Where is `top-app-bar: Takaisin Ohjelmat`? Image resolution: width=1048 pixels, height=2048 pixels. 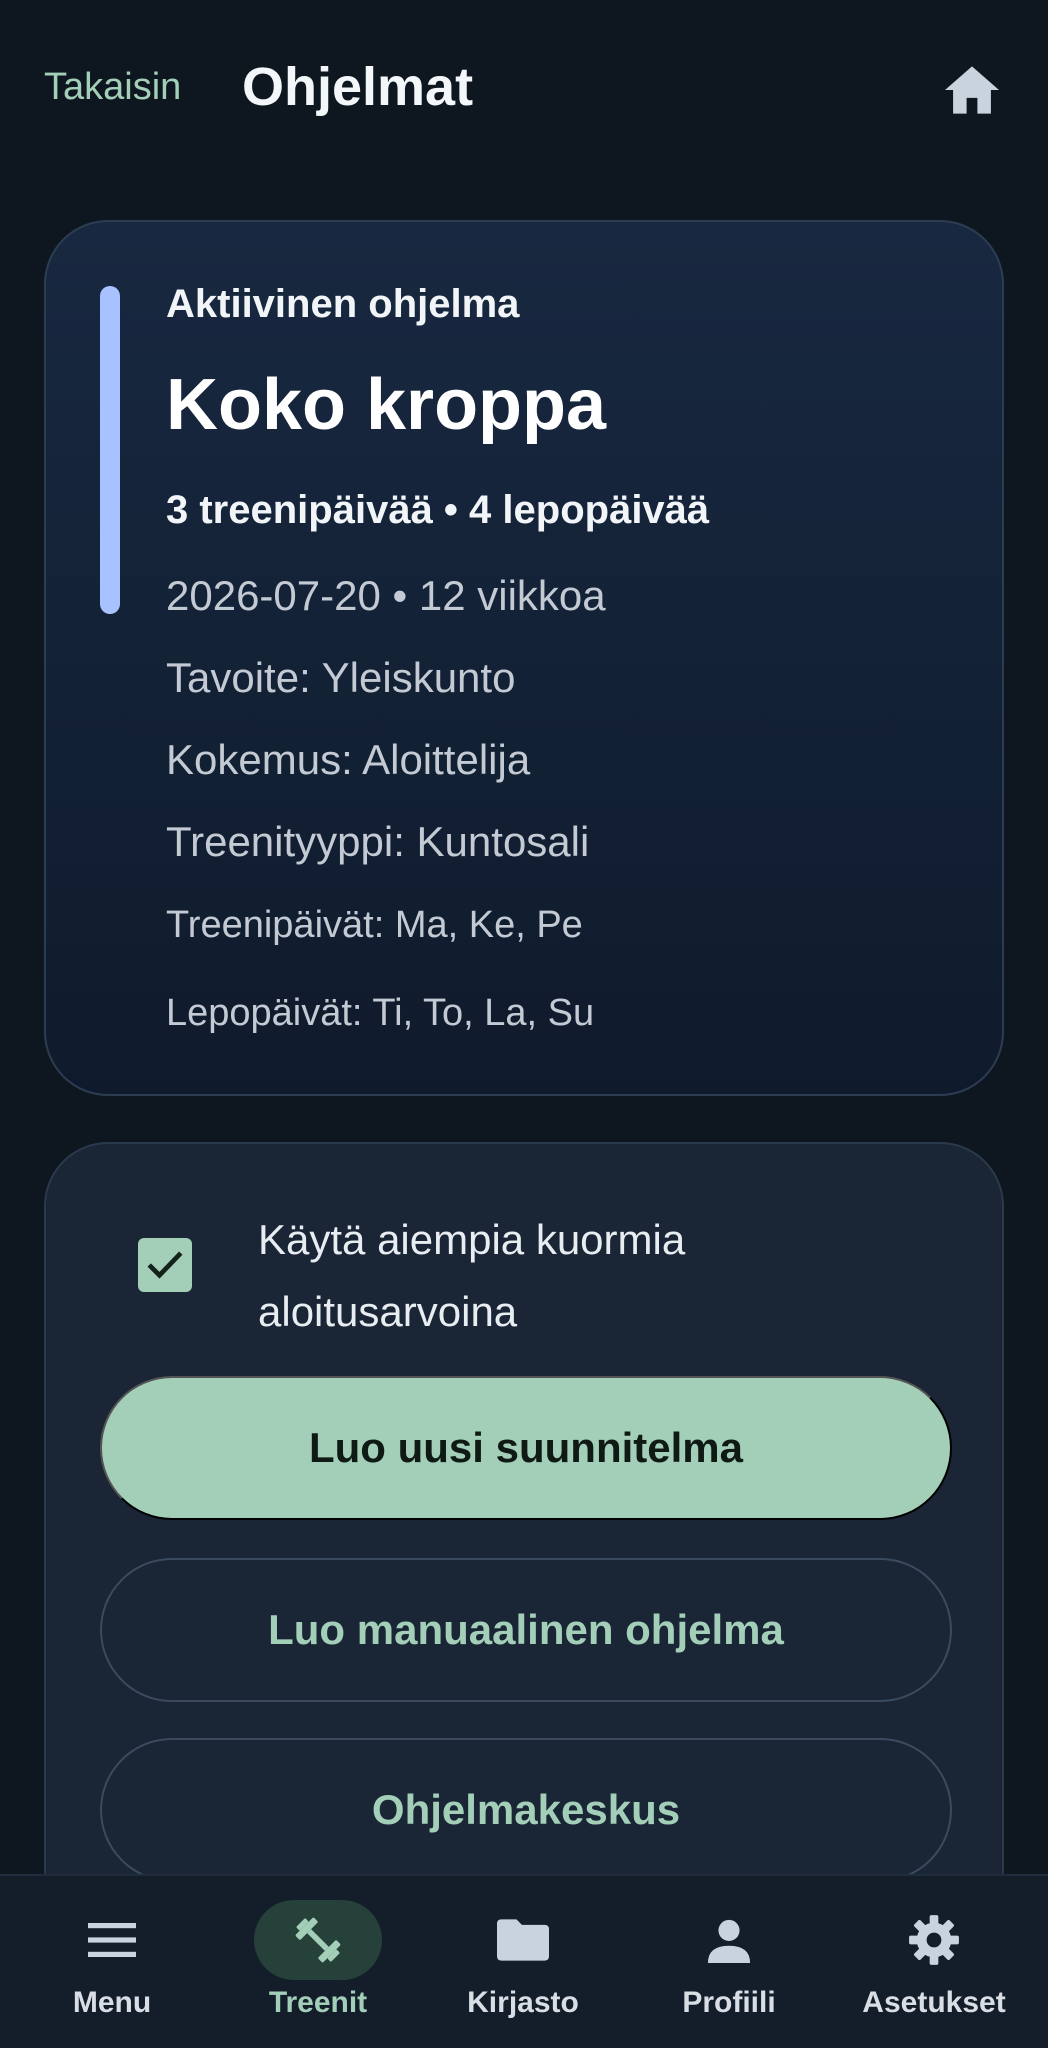 top-app-bar: Takaisin Ohjelmat is located at coordinates (524, 90).